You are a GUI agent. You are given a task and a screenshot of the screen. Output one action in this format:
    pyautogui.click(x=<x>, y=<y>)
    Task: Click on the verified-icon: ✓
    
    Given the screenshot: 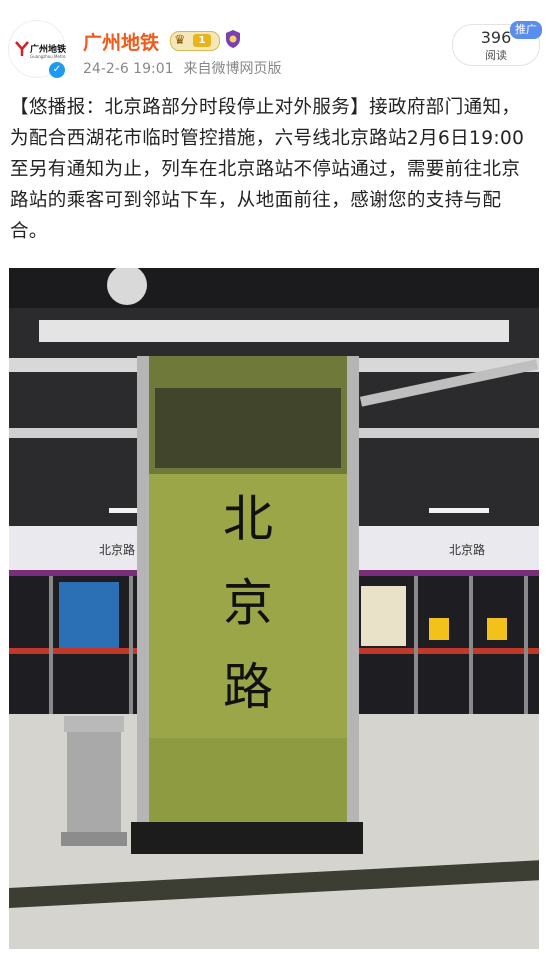 What is the action you would take?
    pyautogui.click(x=57, y=70)
    